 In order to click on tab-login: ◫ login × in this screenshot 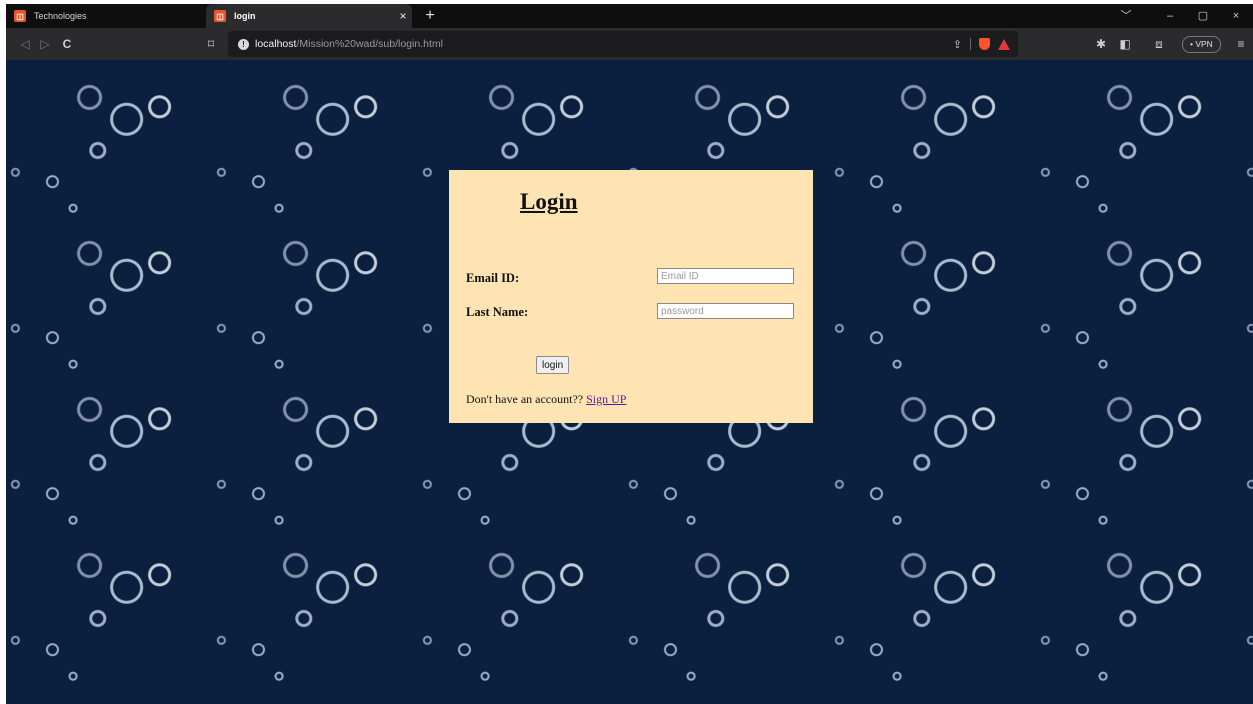, I will do `click(309, 16)`.